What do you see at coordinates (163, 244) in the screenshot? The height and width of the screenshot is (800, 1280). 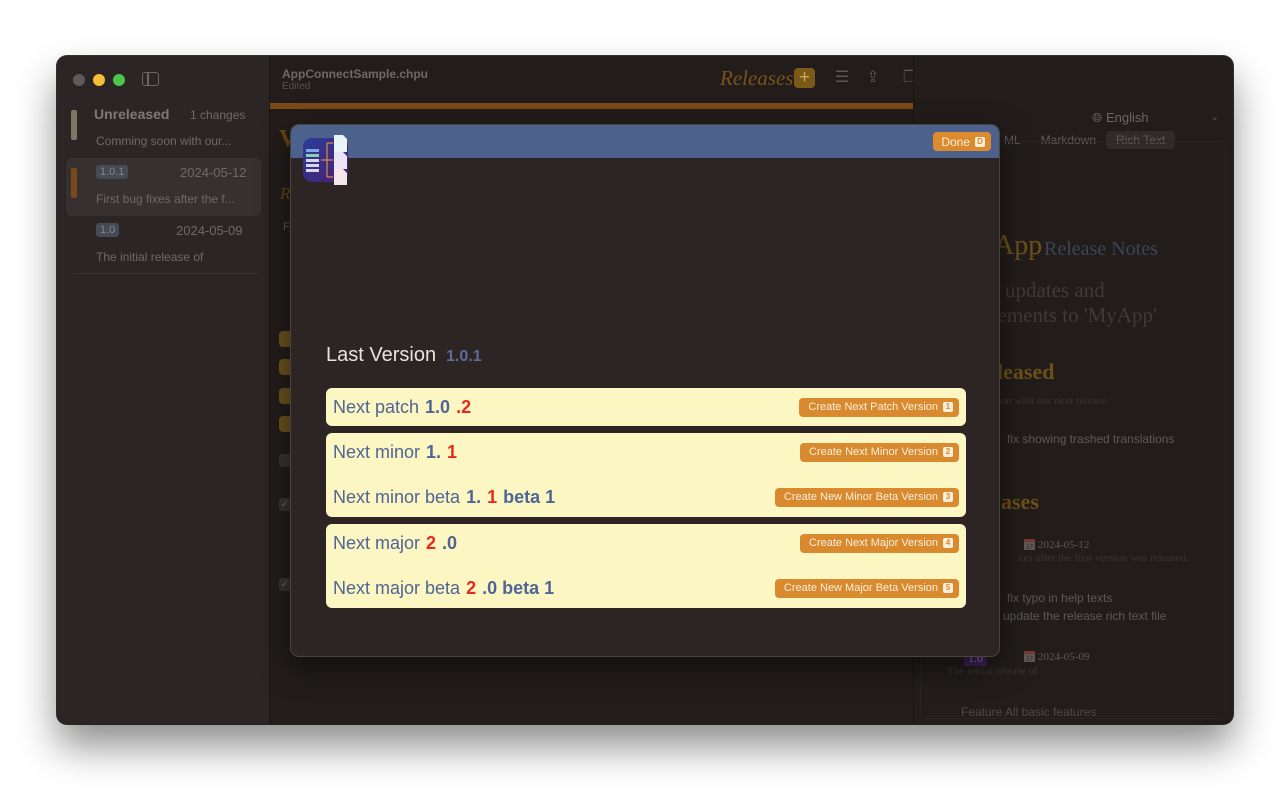 I see `release-item-1-0: 1.0 2024-05-09 The initial release of` at bounding box center [163, 244].